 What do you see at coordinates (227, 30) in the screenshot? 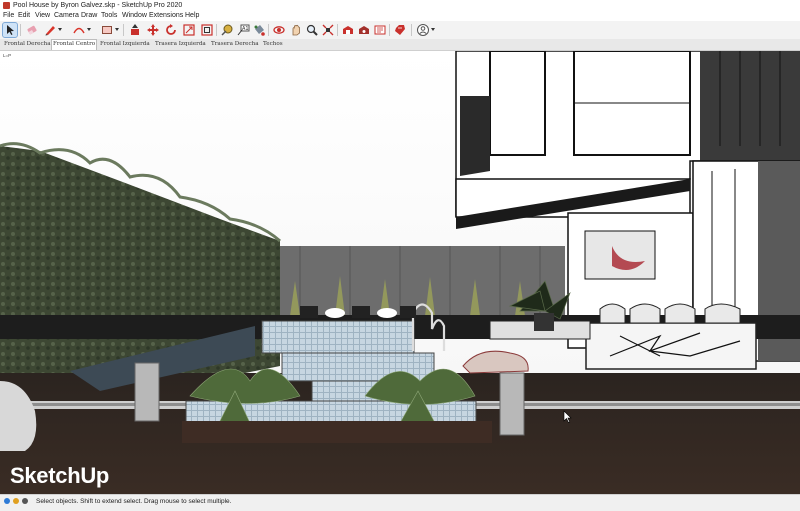
I see `tape-measure-icon` at bounding box center [227, 30].